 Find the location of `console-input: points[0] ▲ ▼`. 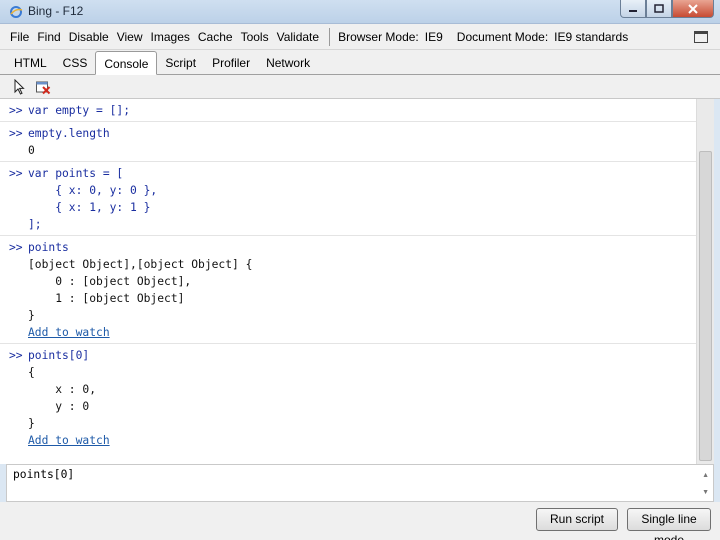

console-input: points[0] ▲ ▼ is located at coordinates (360, 483).